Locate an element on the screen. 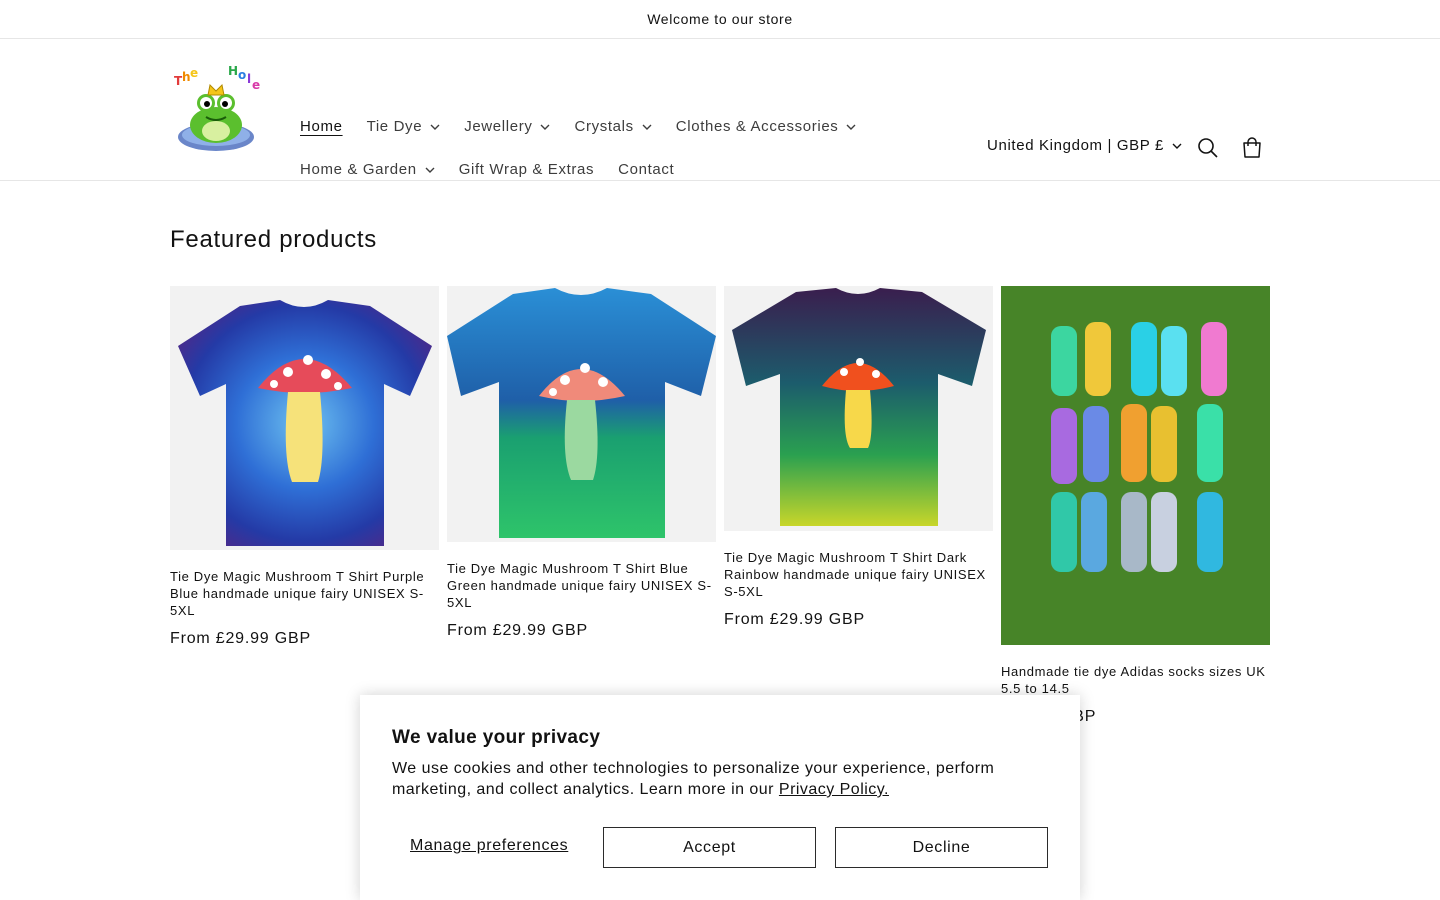  socks-on-grass-image is located at coordinates (1135, 465).